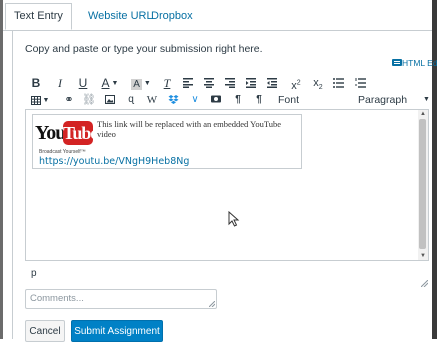 The height and width of the screenshot is (343, 437). I want to click on font-sizes-dropdown: Font Sizes▼, so click(313, 107).